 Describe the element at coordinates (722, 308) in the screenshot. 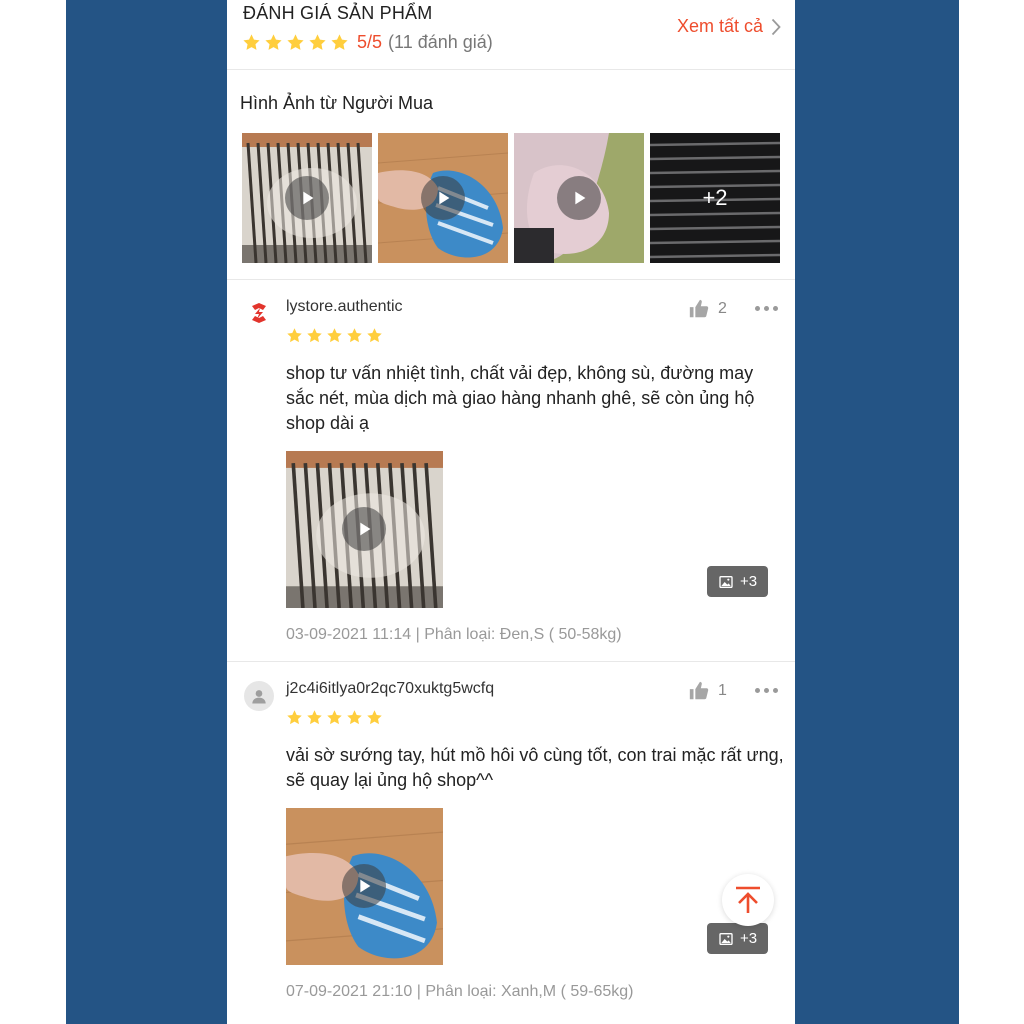

I see `like-count: 2` at that location.